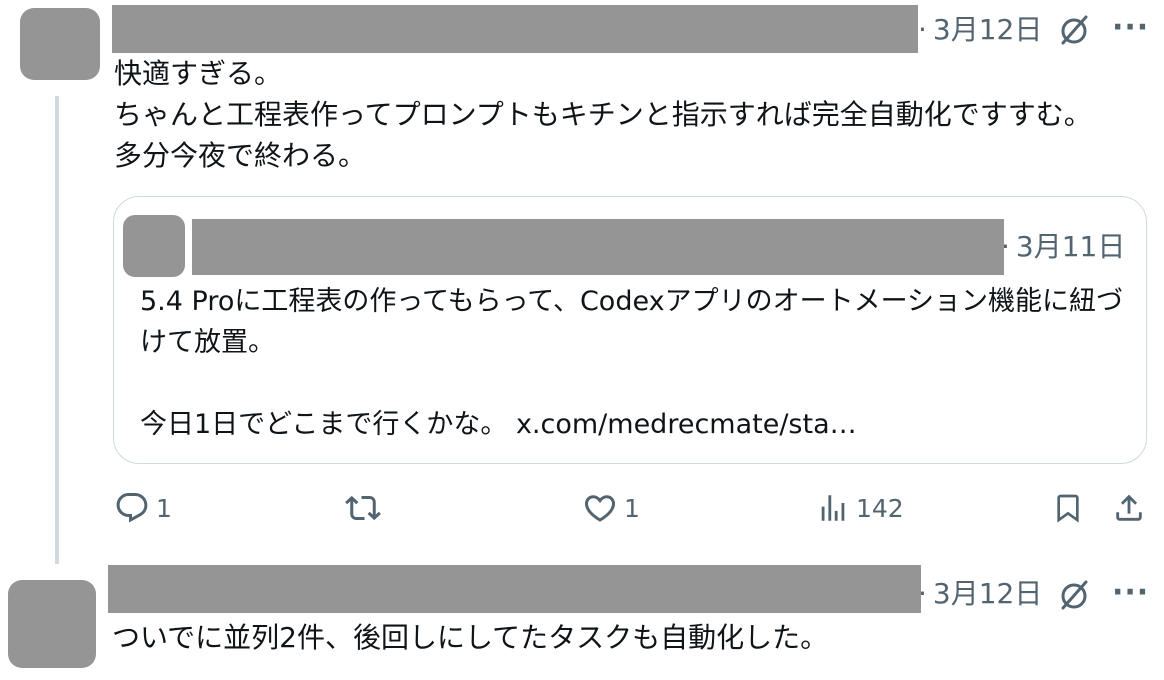 The height and width of the screenshot is (680, 1164). I want to click on reply-icon, so click(132, 508).